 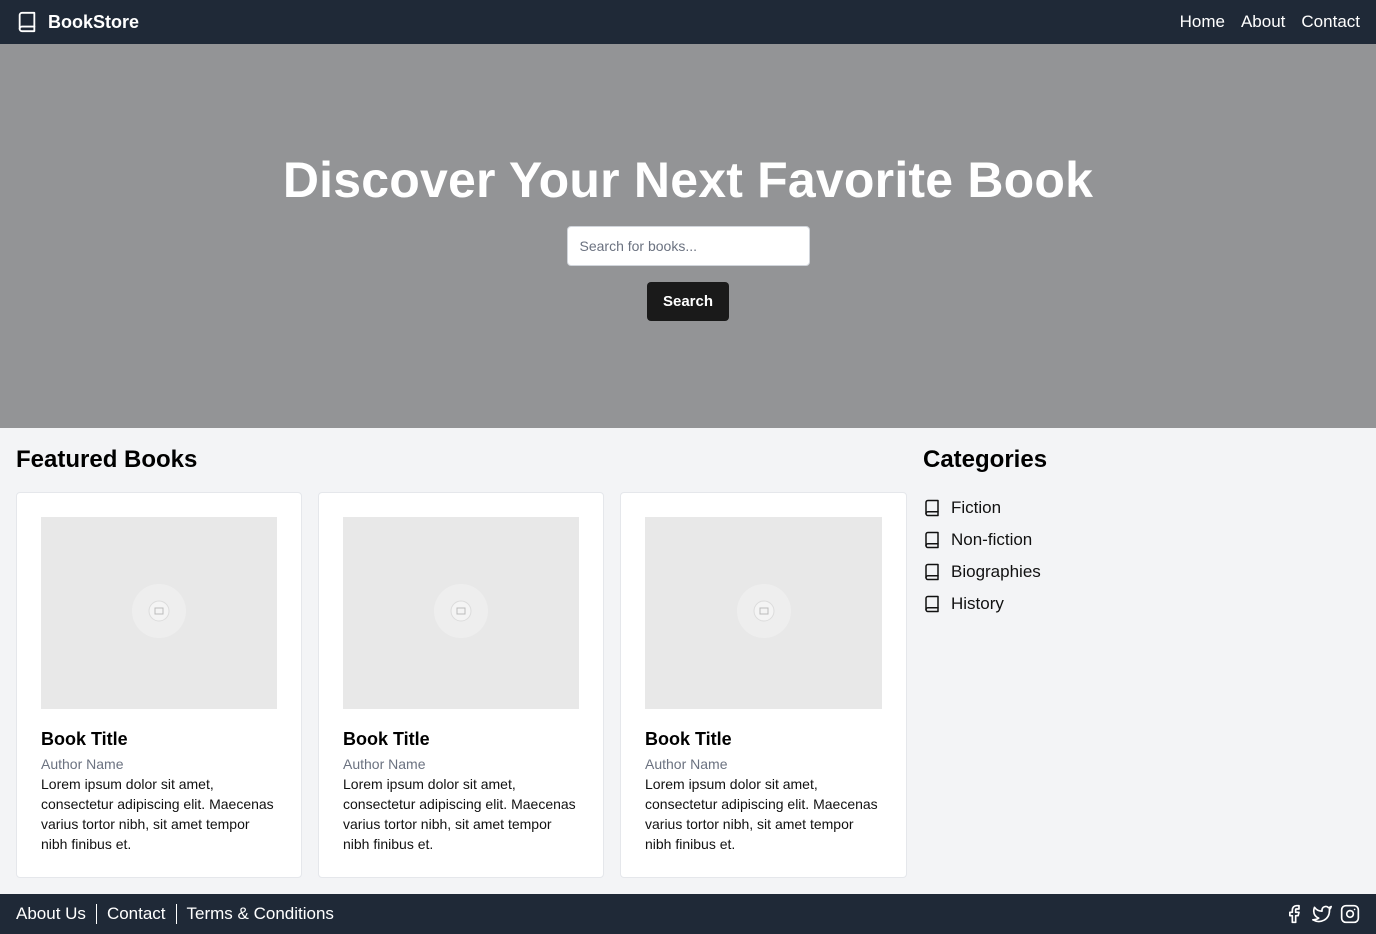 I want to click on top-navbar: BookStore Home About Contact, so click(x=688, y=22).